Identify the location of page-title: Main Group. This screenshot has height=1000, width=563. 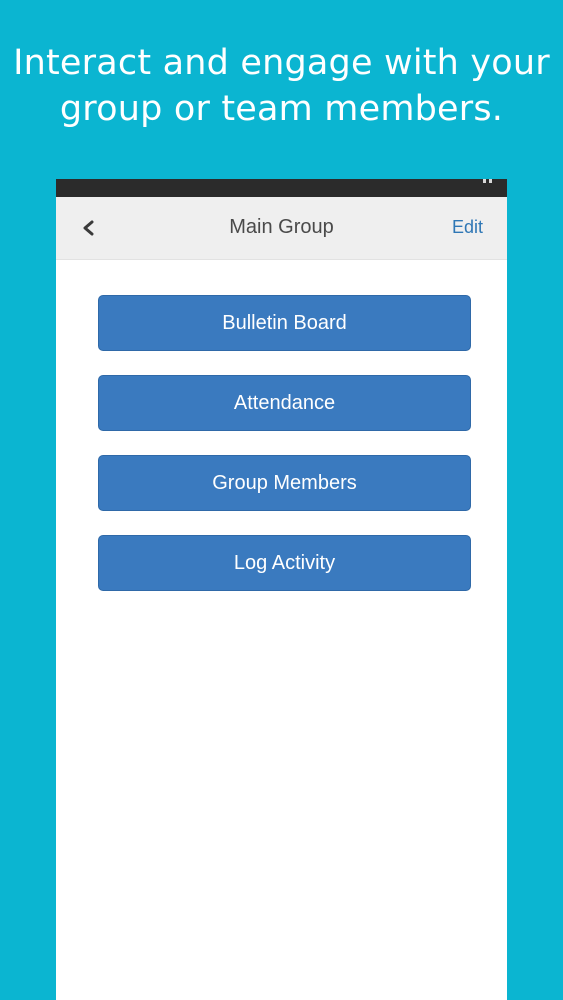
(281, 227).